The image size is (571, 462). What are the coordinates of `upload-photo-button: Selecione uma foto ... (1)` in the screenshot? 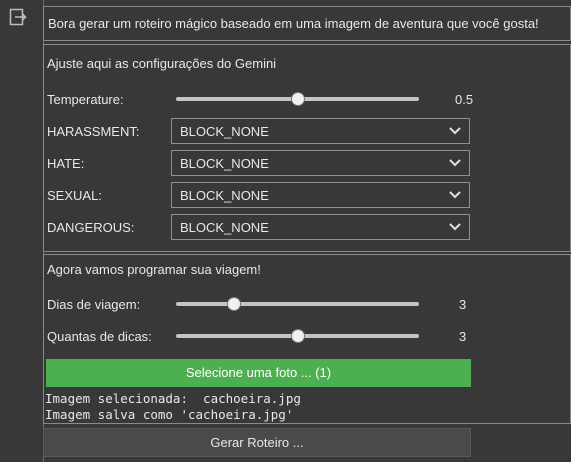 It's located at (258, 373).